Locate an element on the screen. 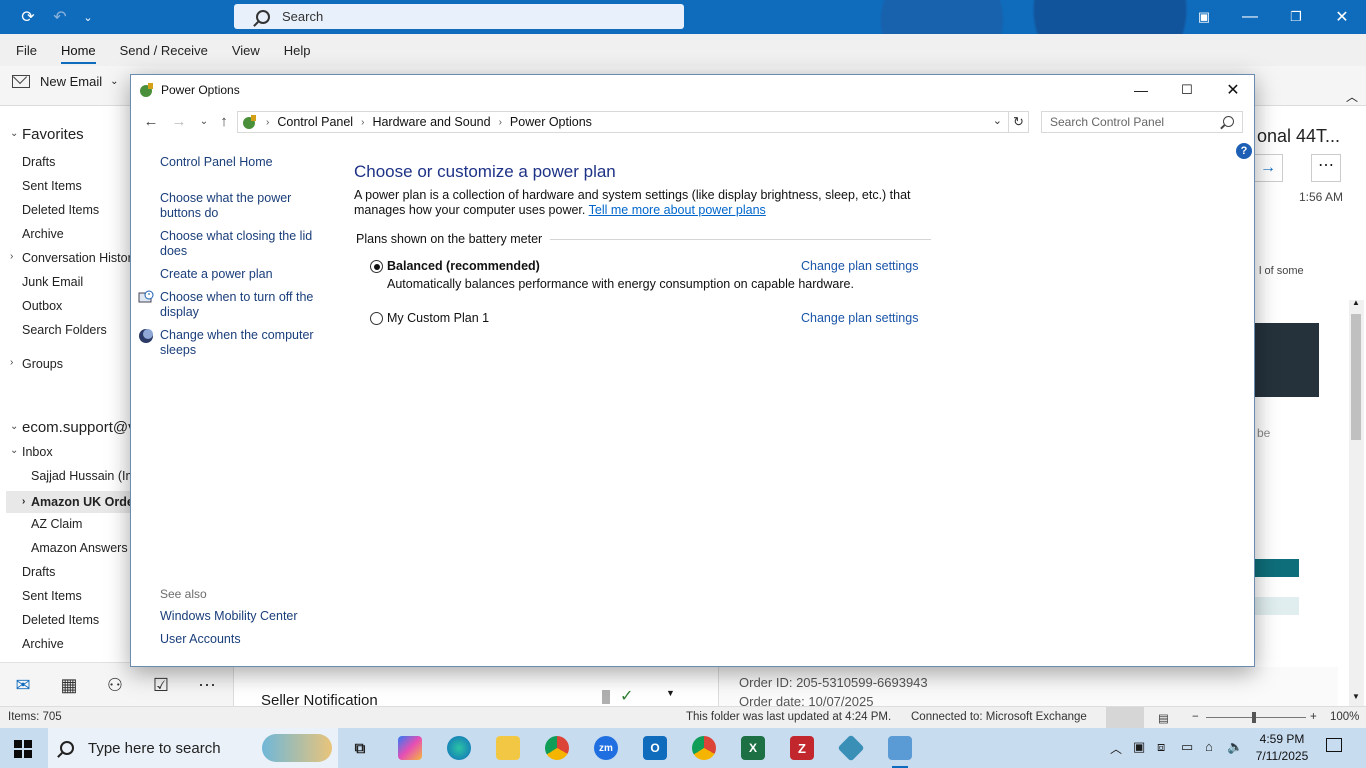  filezilla-icon: Z is located at coordinates (802, 748).